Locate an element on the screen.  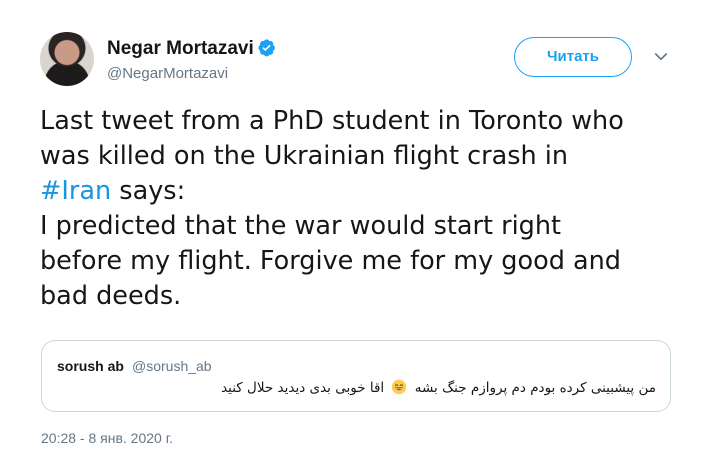
quoted-text-part1: من پیشبینی کرده بودم دم پروازم جنگ بشه is located at coordinates (535, 388).